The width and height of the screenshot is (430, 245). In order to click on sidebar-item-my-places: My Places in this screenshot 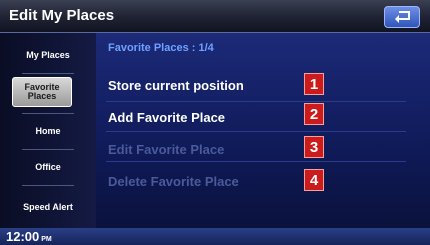, I will do `click(48, 55)`.